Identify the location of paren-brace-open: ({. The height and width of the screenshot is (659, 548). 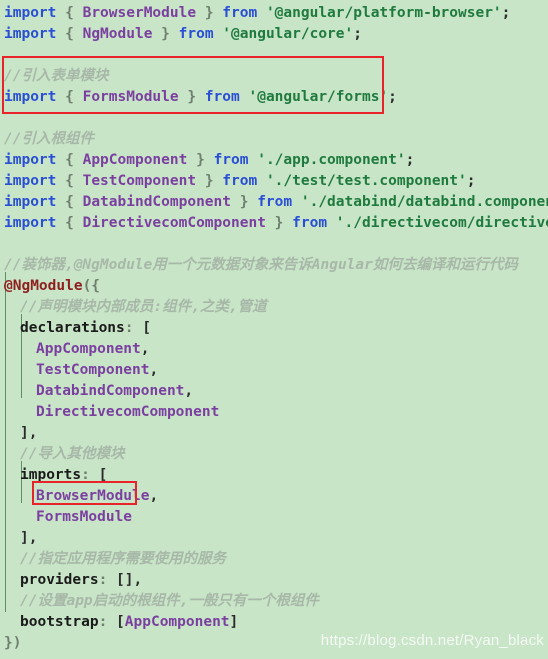
(91, 286).